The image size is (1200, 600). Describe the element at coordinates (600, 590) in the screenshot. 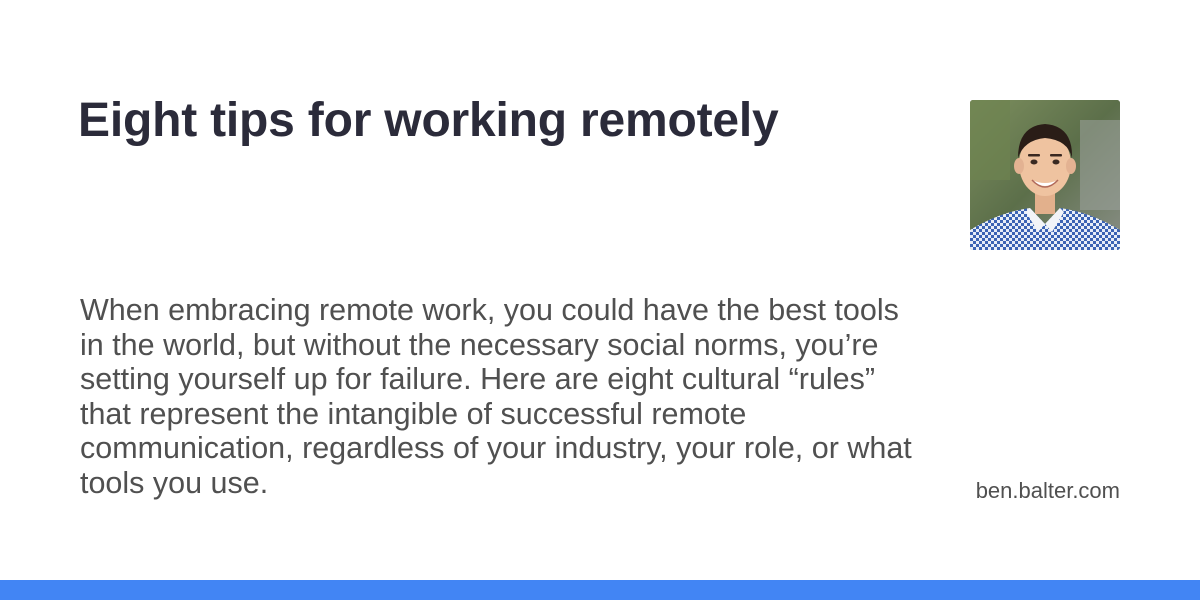

I see `accent-bar` at that location.